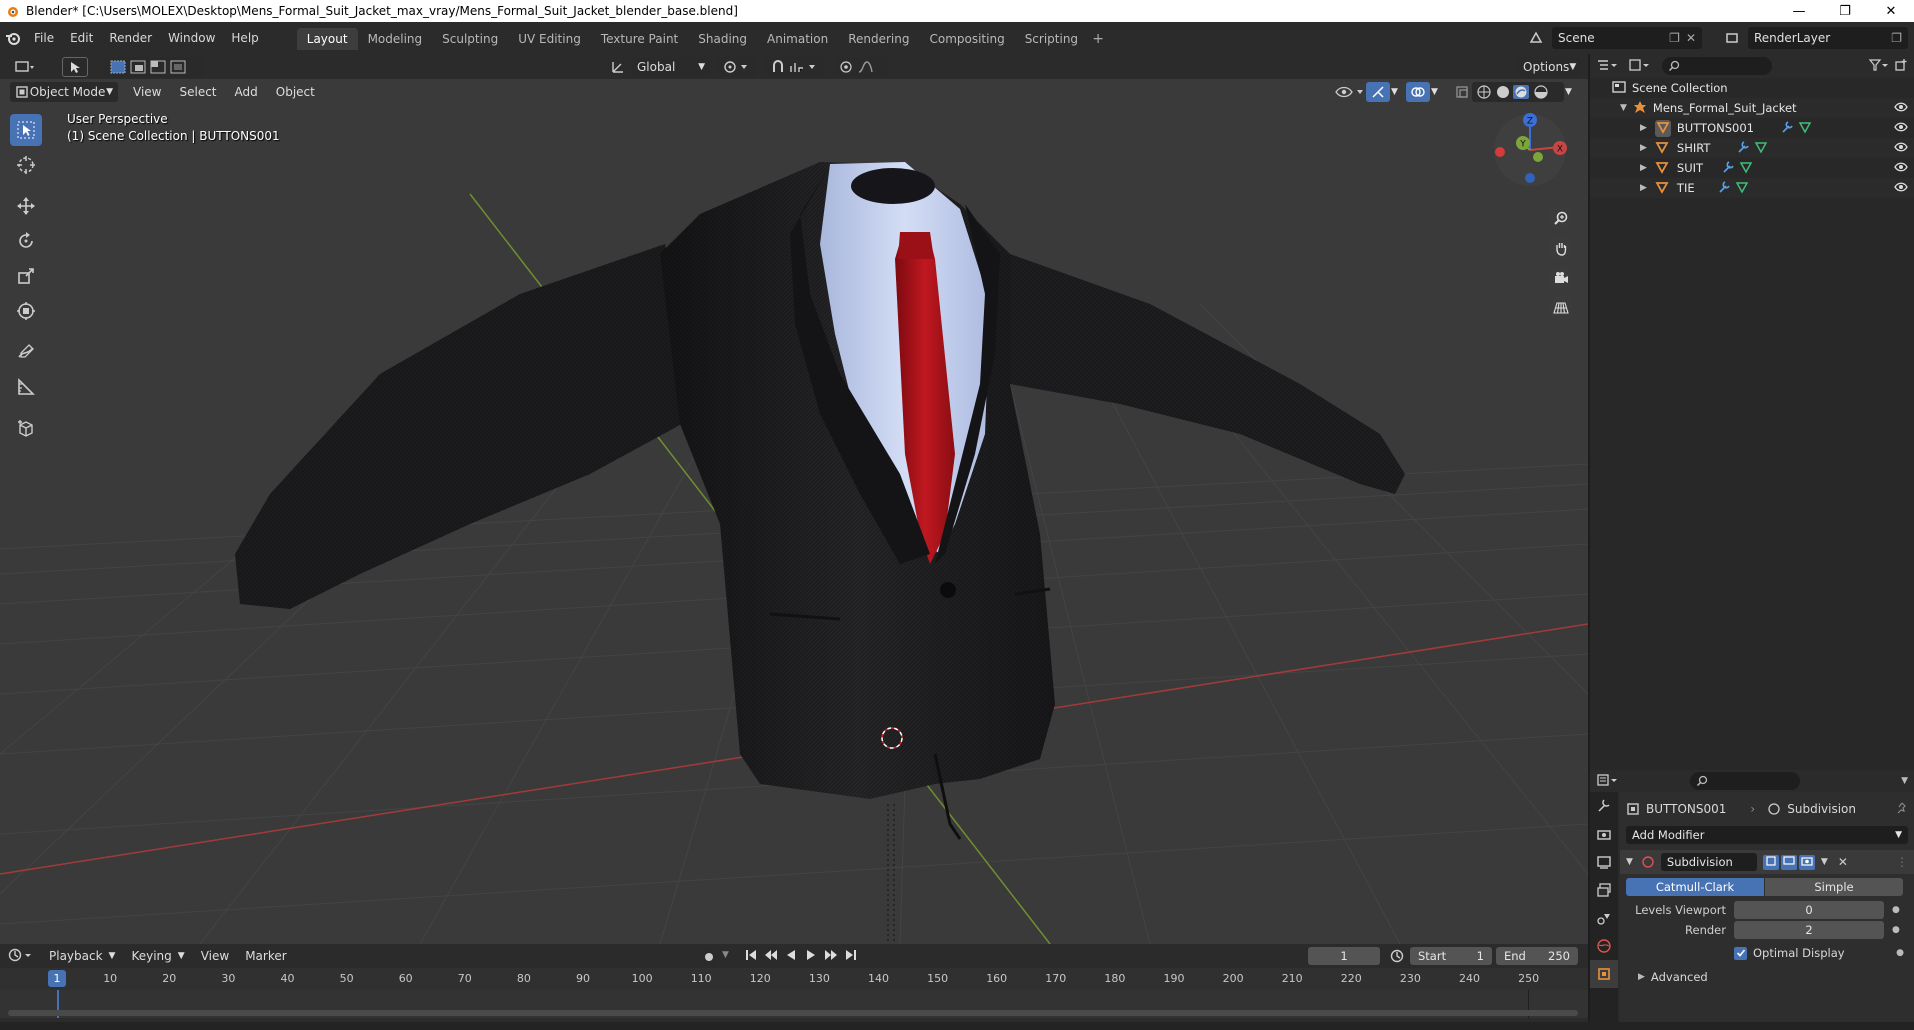 The height and width of the screenshot is (1030, 1914). I want to click on measure-tool-icon, so click(26, 387).